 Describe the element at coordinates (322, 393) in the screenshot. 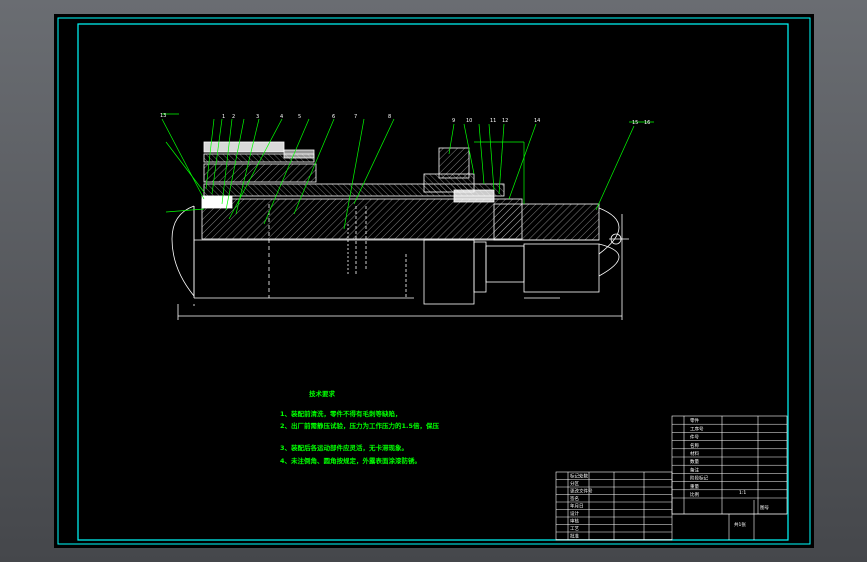

I see `notes-title: 技术要求` at that location.